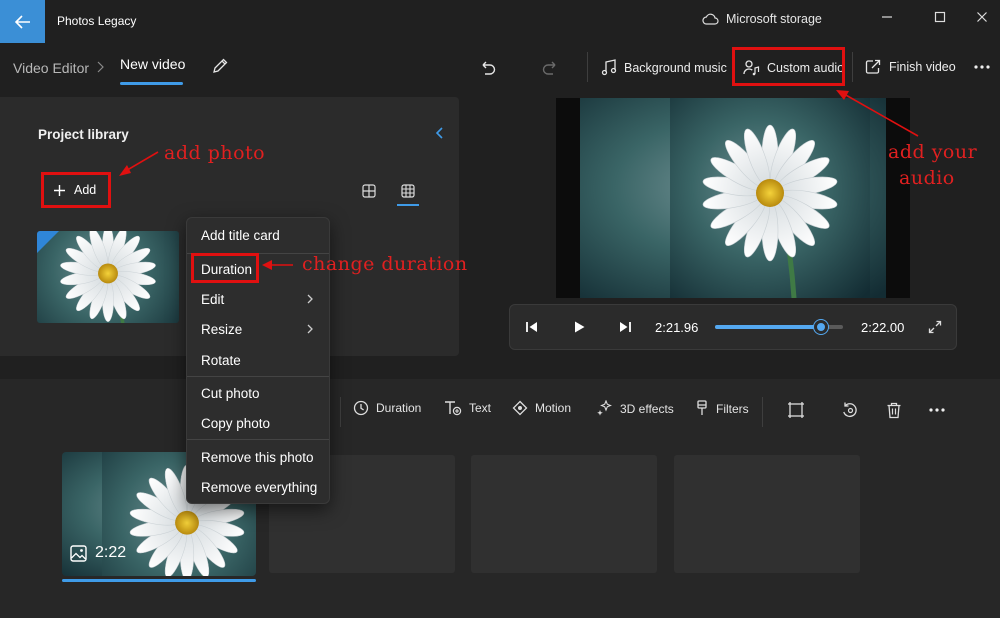 The height and width of the screenshot is (618, 1000). I want to click on annotation-add-your-audio-line1: add your, so click(933, 152).